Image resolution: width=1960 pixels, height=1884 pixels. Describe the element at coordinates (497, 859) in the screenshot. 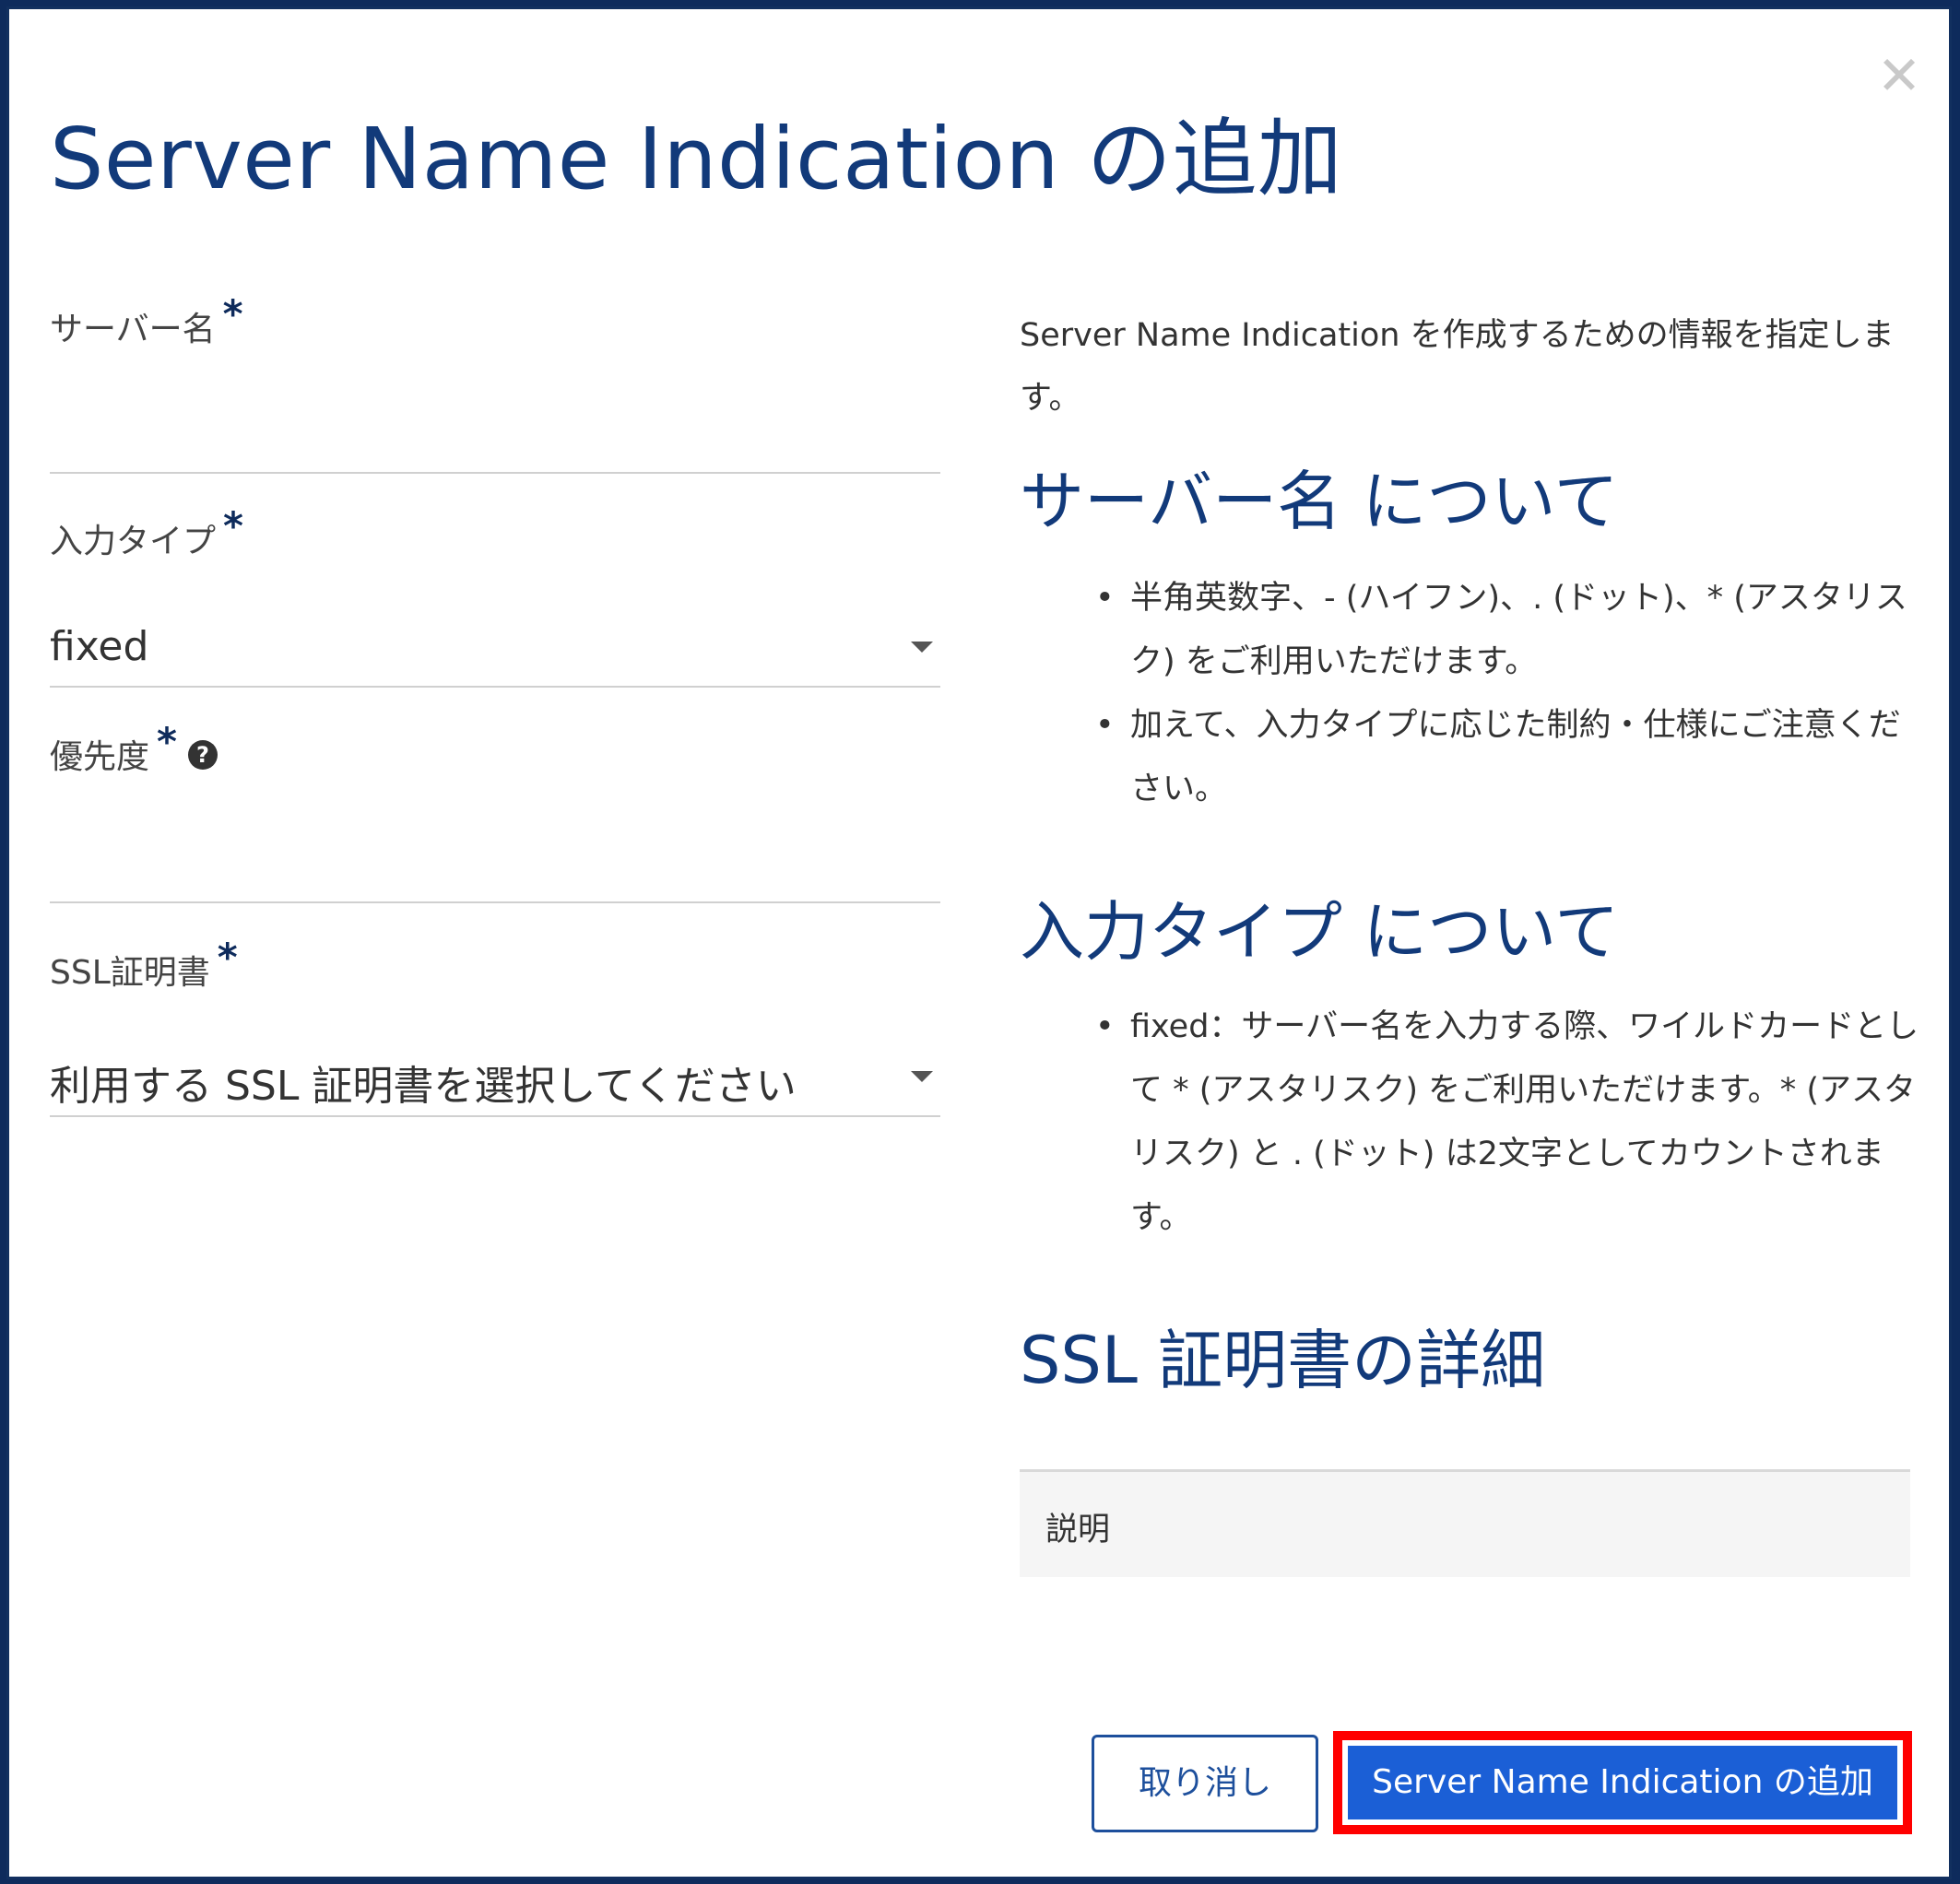

I see `priority-input` at that location.